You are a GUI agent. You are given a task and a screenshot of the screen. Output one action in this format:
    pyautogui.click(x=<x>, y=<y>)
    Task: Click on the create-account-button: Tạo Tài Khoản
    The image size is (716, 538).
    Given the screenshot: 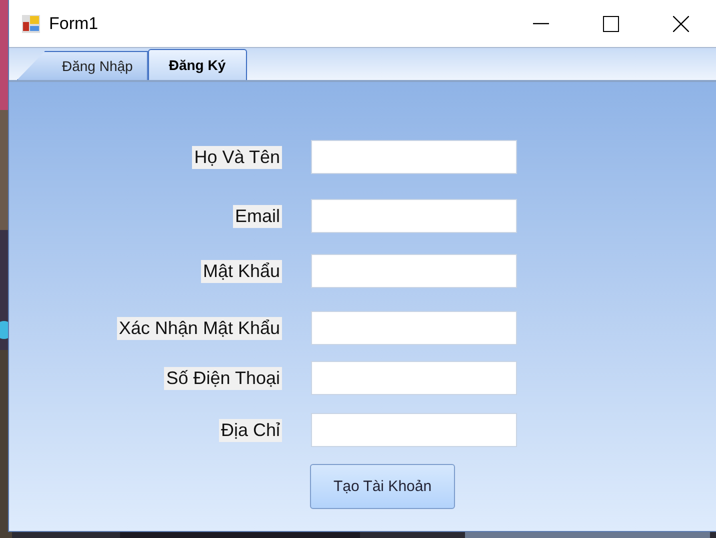 What is the action you would take?
    pyautogui.click(x=382, y=486)
    